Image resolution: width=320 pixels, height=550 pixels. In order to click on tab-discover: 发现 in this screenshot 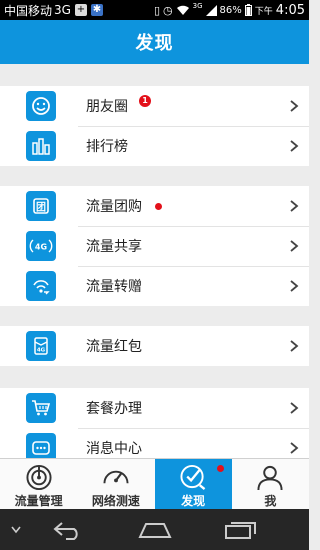, I will do `click(193, 484)`.